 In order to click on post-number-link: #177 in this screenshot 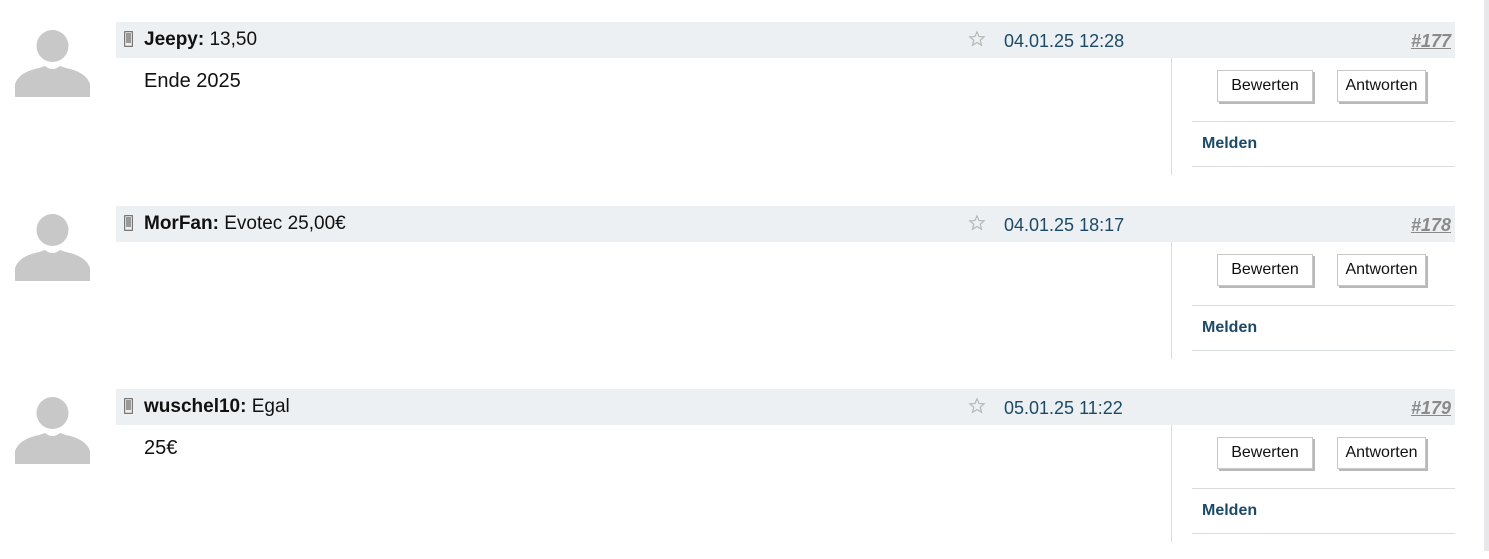, I will do `click(1431, 41)`.